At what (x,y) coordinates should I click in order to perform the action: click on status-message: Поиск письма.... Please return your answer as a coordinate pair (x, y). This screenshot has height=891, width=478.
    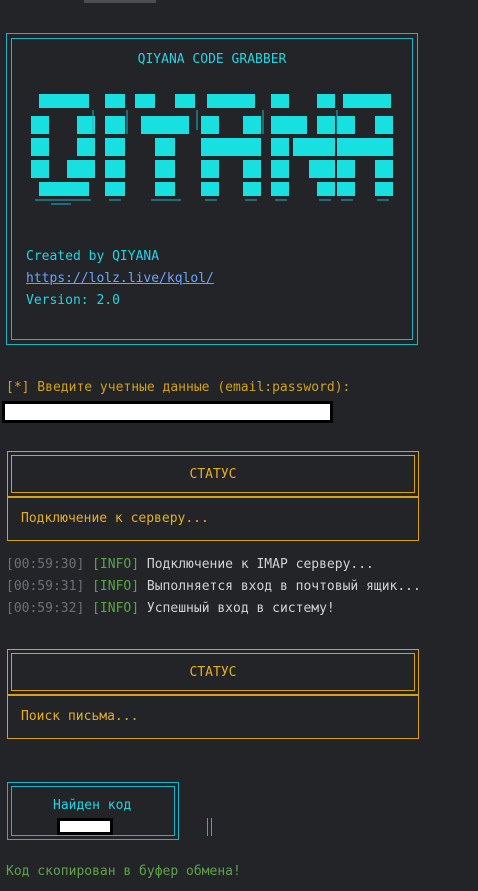
    Looking at the image, I should click on (80, 716).